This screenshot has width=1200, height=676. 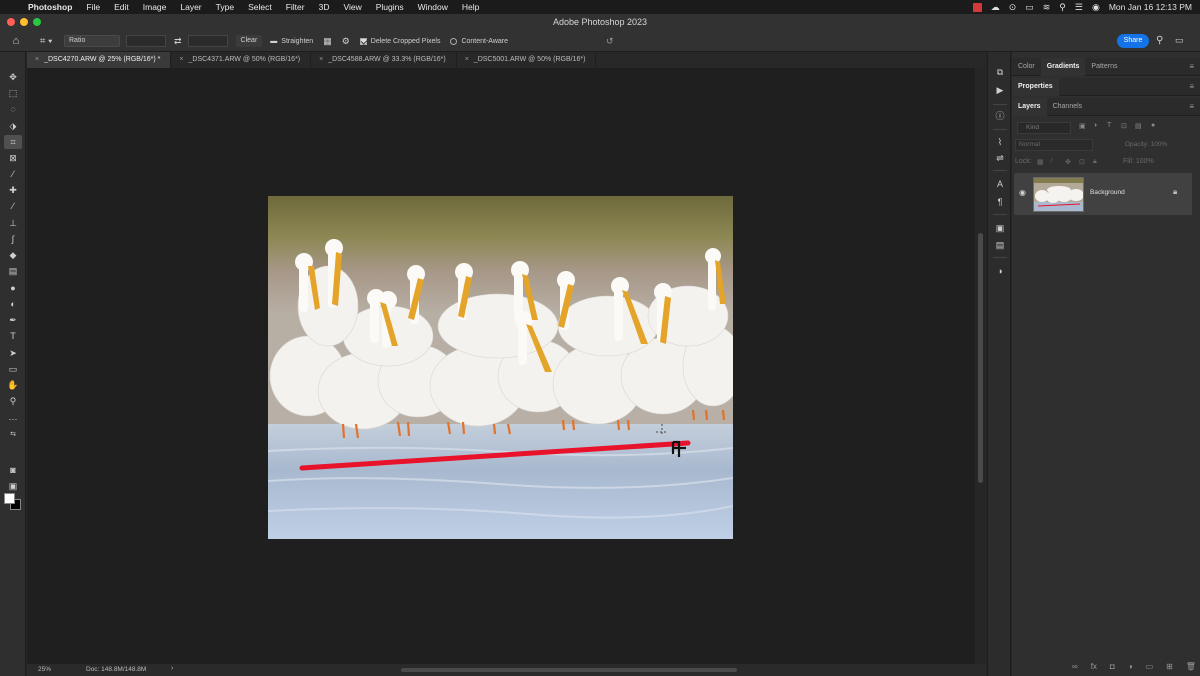 What do you see at coordinates (527, 60) in the screenshot?
I see `tab-dsc5001: × _DSC5001.ARW @ 50% (RGB/16*)` at bounding box center [527, 60].